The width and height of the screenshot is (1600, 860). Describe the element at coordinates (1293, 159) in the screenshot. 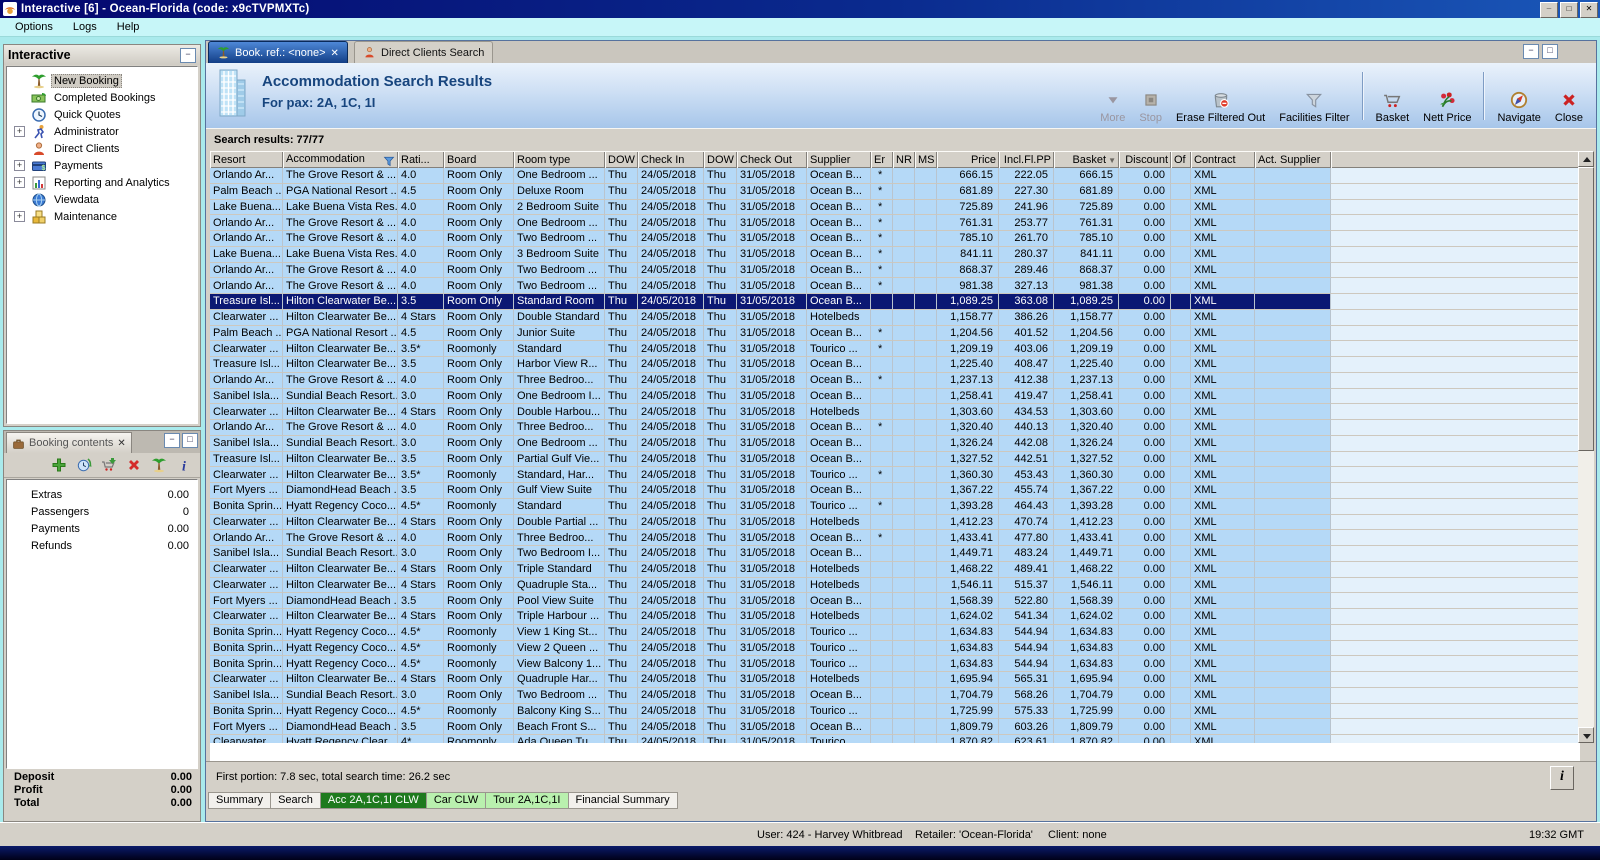

I see `column-header-act-supplier: Act. Supplier` at that location.